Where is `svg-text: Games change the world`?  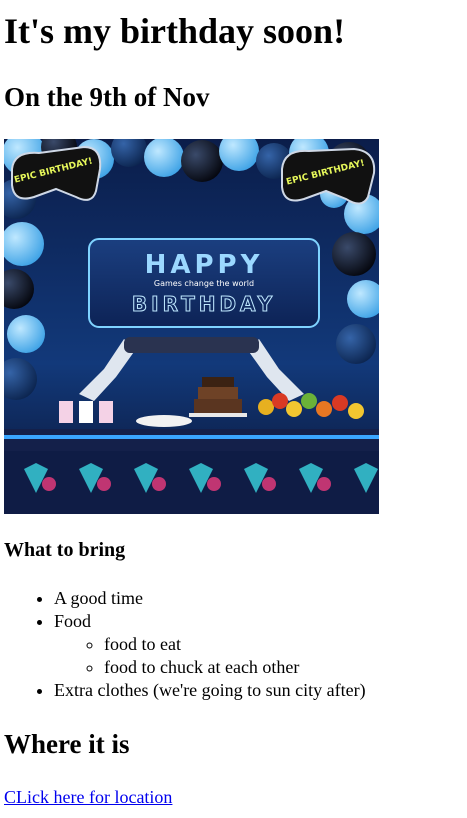
svg-text: Games change the world is located at coordinates (204, 283).